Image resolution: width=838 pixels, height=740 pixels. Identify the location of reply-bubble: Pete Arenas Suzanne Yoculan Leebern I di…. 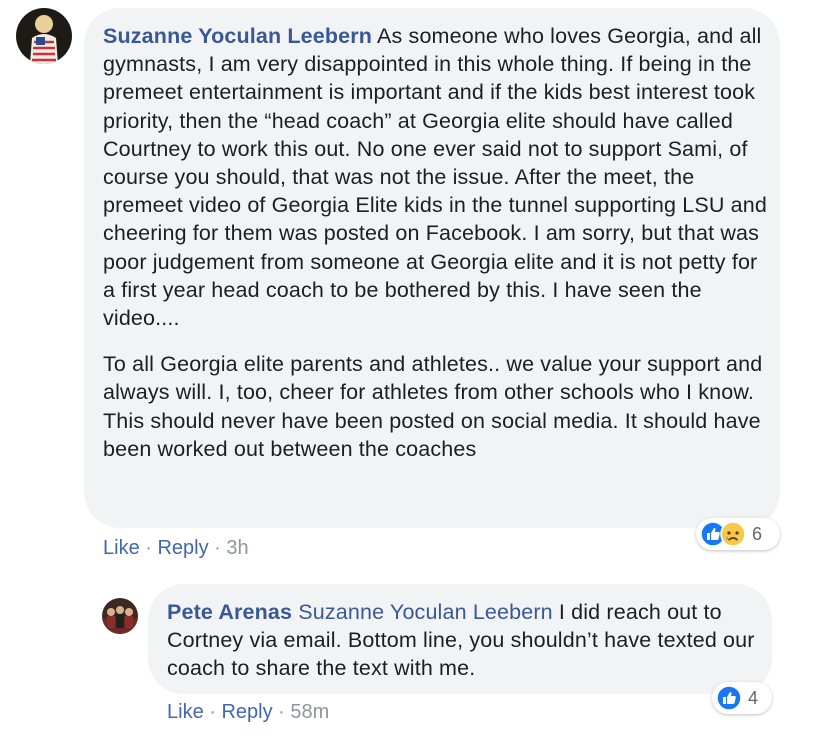
(460, 639).